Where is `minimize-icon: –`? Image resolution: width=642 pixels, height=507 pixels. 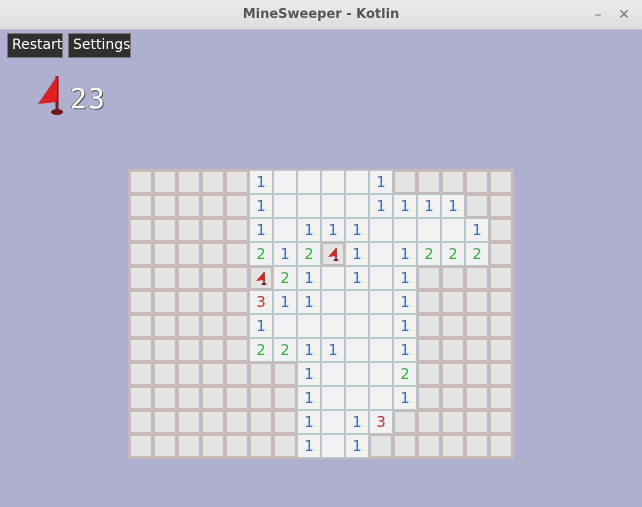
minimize-icon: – is located at coordinates (598, 15).